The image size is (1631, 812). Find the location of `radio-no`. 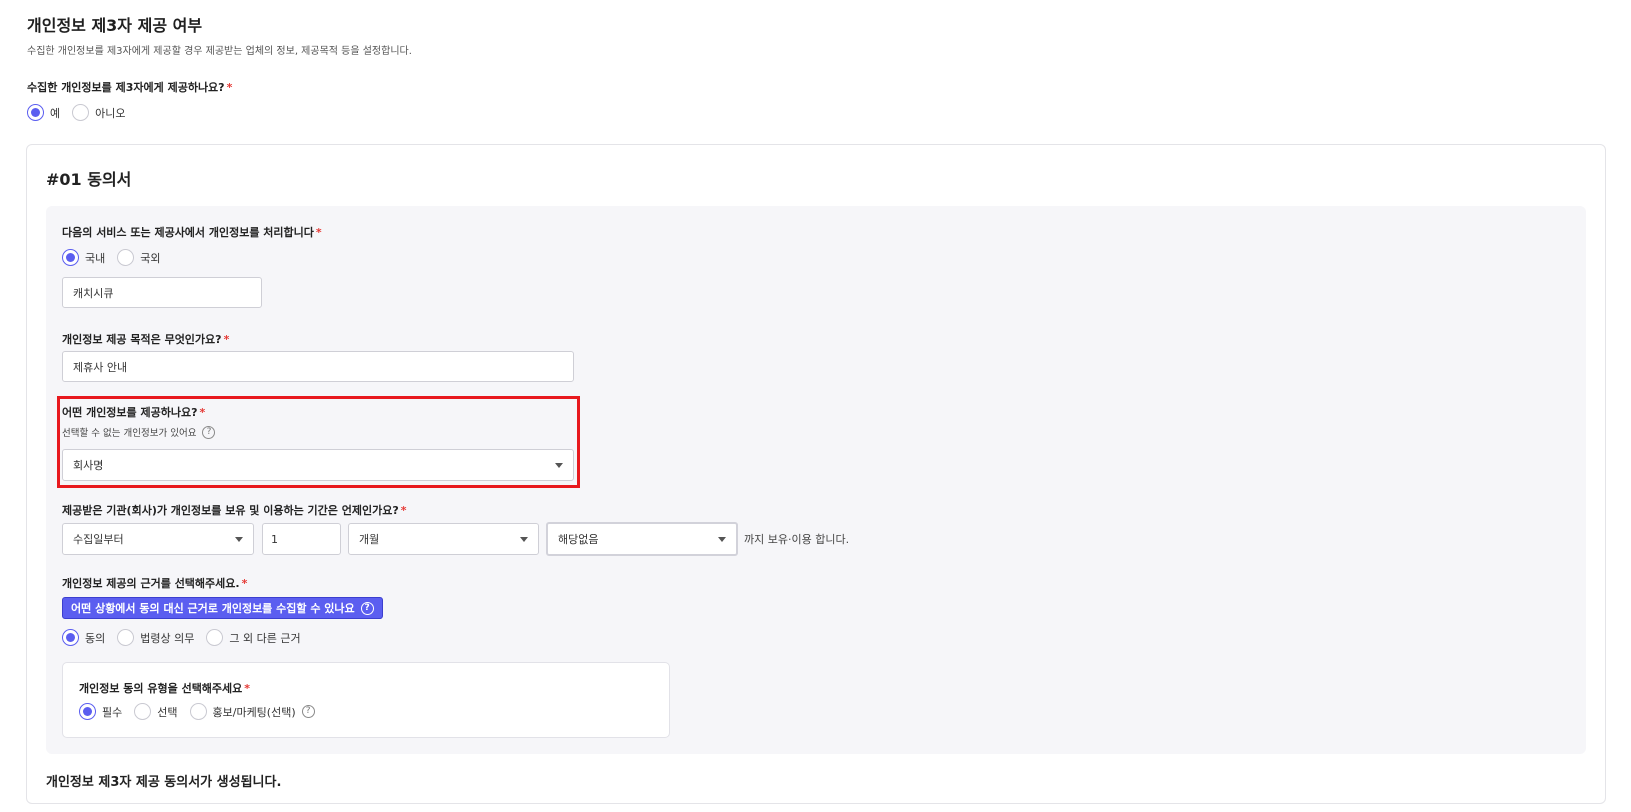

radio-no is located at coordinates (81, 112).